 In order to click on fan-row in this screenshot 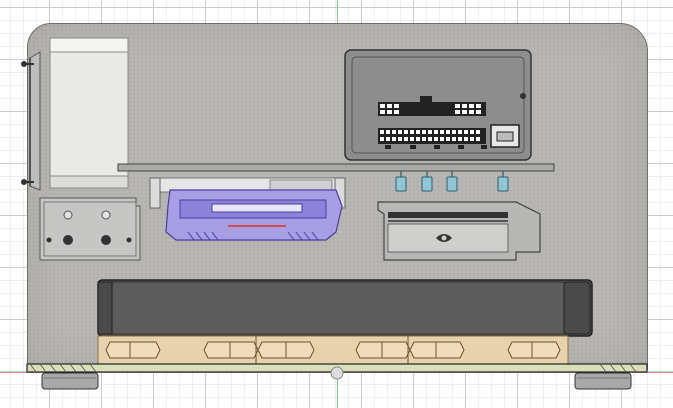, I will do `click(333, 351)`.